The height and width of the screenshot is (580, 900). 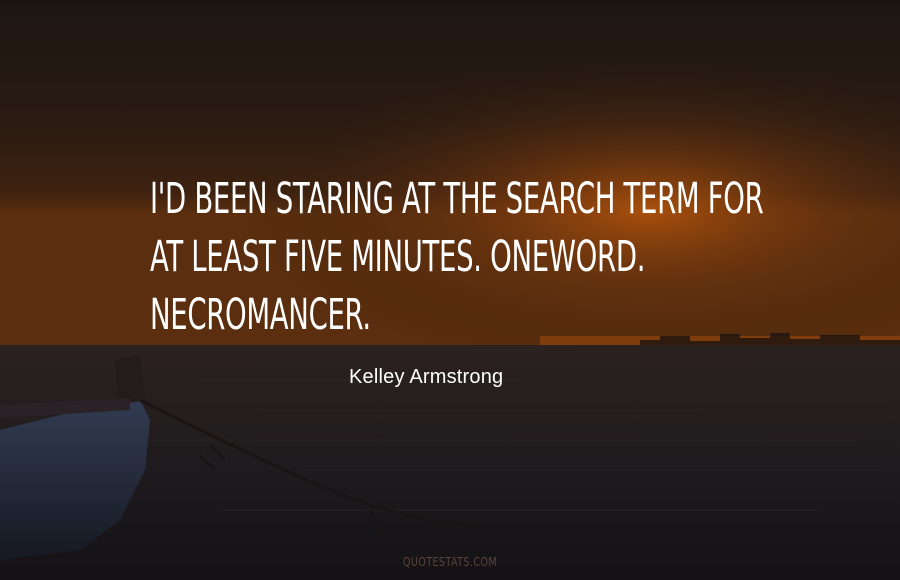 I want to click on quote-line: I'D BEEN STARING AT THE SEARCH TERM FOR, so click(x=457, y=199).